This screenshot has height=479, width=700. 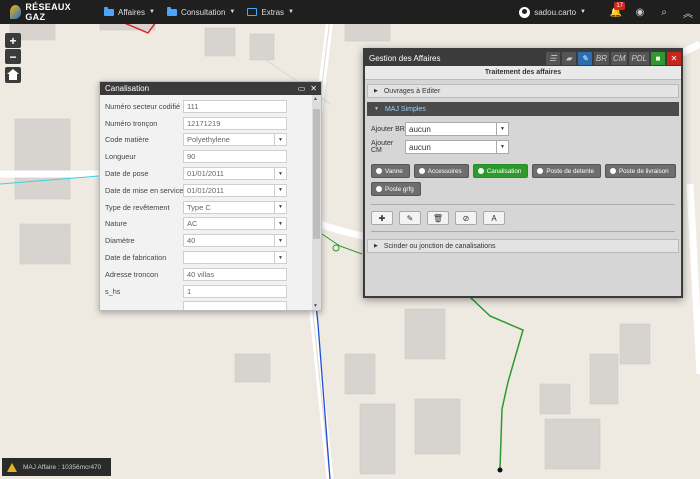 I want to click on zoom-control: + −, so click(x=13, y=48).